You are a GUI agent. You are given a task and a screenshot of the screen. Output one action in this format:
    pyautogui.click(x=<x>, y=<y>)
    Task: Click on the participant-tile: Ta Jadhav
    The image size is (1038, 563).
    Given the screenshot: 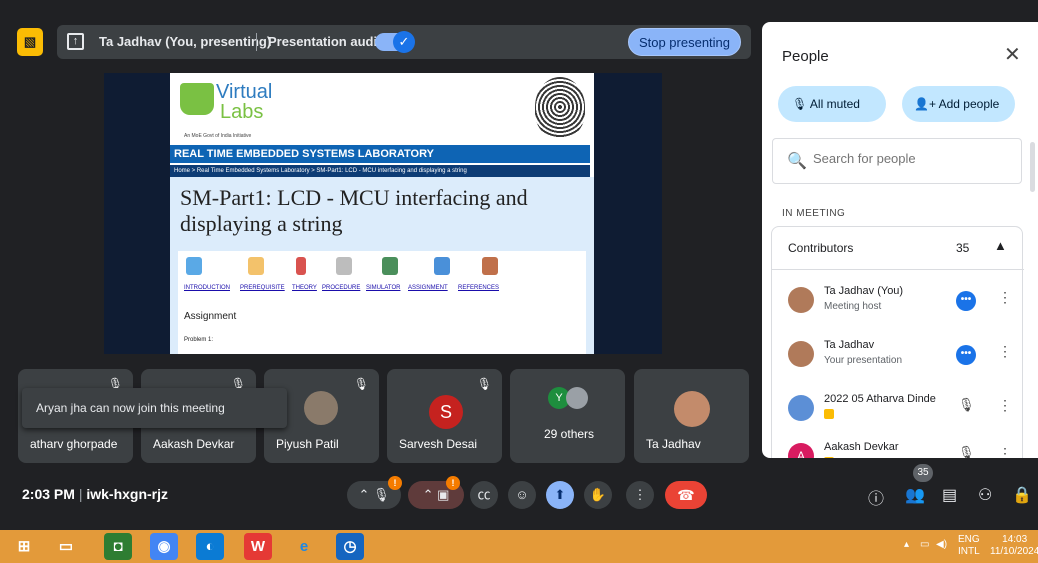 What is the action you would take?
    pyautogui.click(x=691, y=416)
    